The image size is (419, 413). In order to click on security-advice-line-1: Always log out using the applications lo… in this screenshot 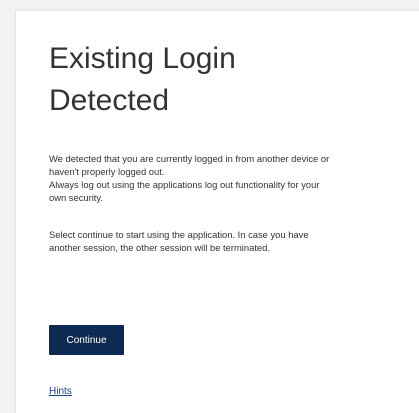, I will do `click(184, 184)`.